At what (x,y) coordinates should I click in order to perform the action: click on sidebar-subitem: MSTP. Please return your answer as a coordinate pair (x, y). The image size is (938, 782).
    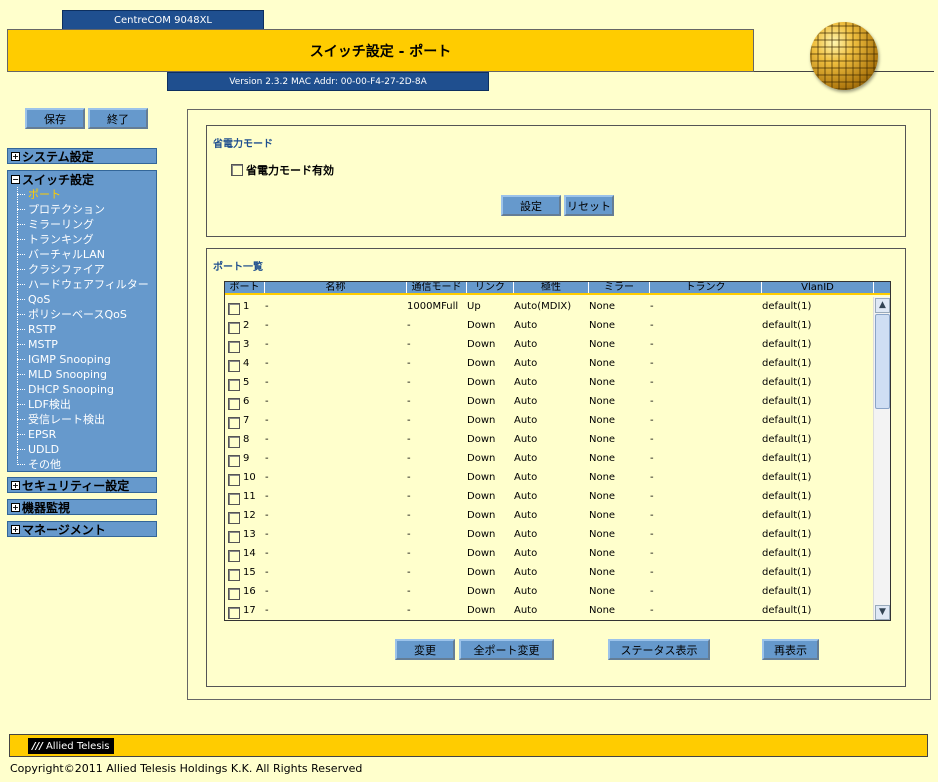
    Looking at the image, I should click on (82, 344).